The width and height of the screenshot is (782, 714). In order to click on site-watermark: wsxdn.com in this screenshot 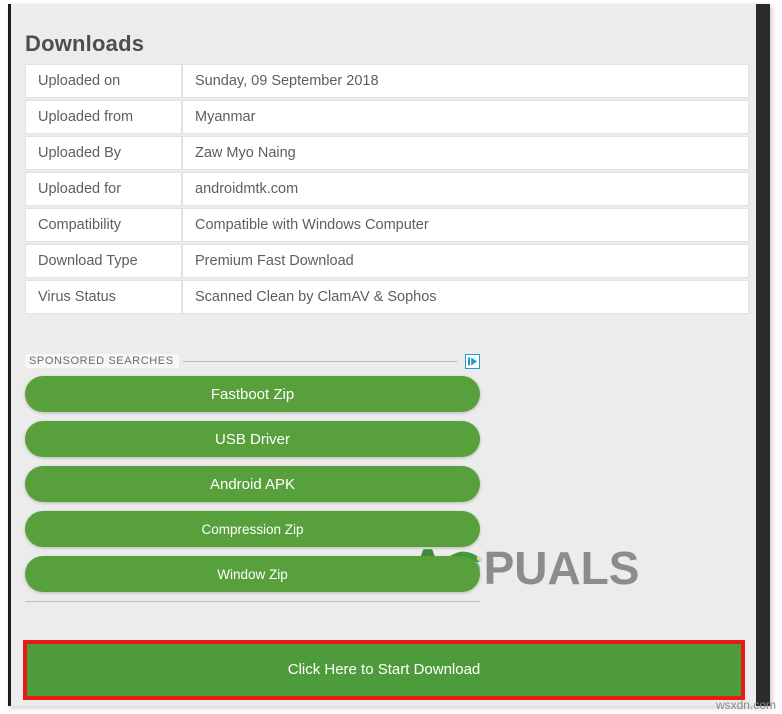, I will do `click(745, 705)`.